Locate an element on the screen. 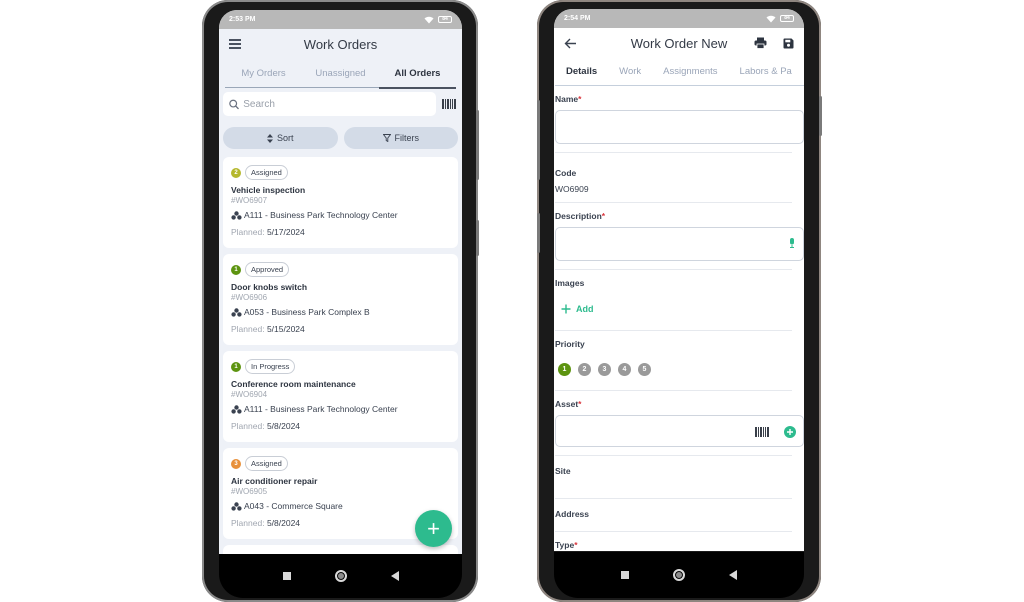  printer-icon is located at coordinates (760, 43).